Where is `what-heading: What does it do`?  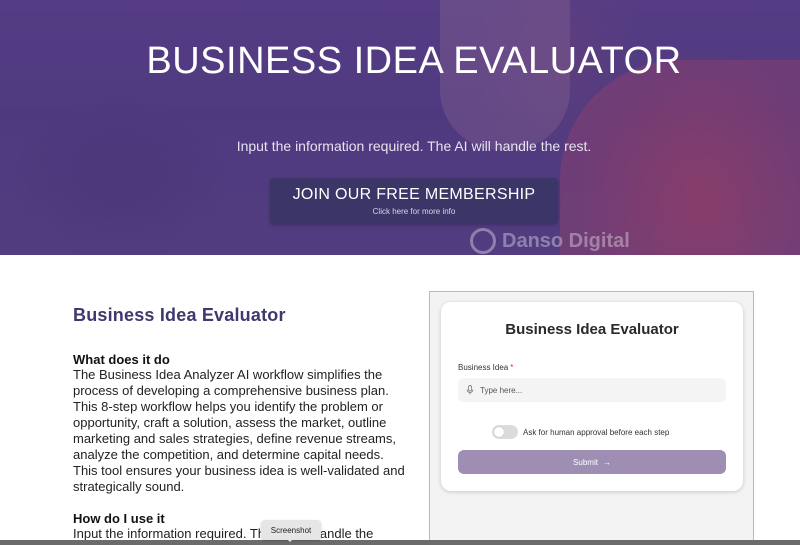 what-heading: What does it do is located at coordinates (121, 359).